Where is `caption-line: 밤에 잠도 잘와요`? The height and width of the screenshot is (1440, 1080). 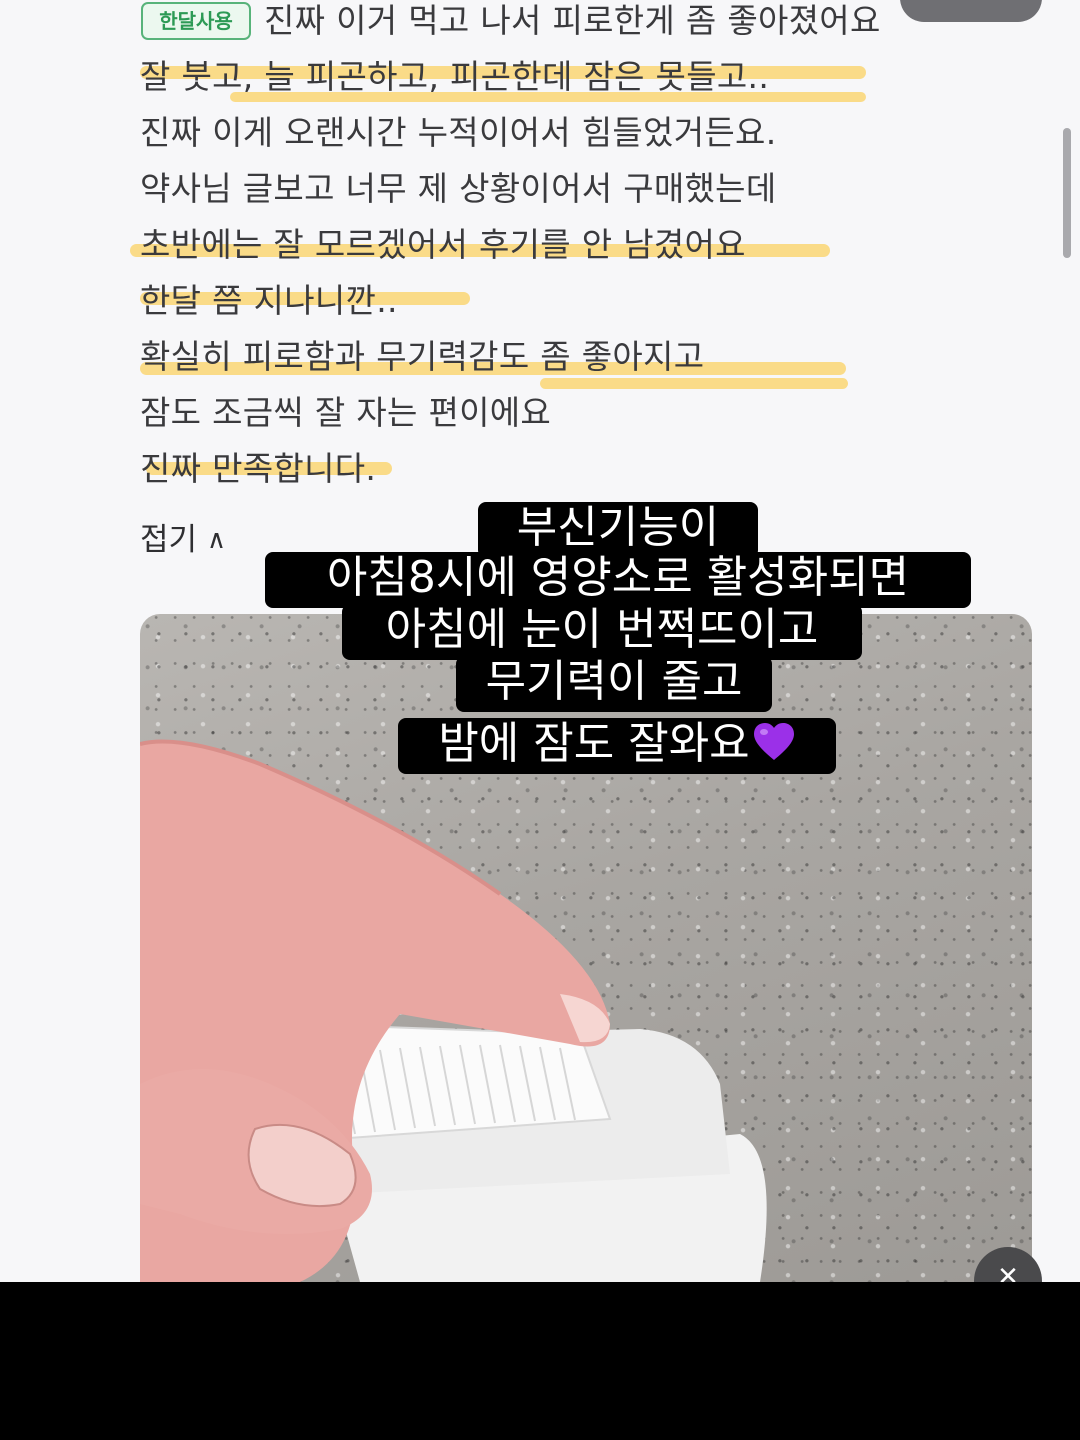 caption-line: 밤에 잠도 잘와요 is located at coordinates (617, 746).